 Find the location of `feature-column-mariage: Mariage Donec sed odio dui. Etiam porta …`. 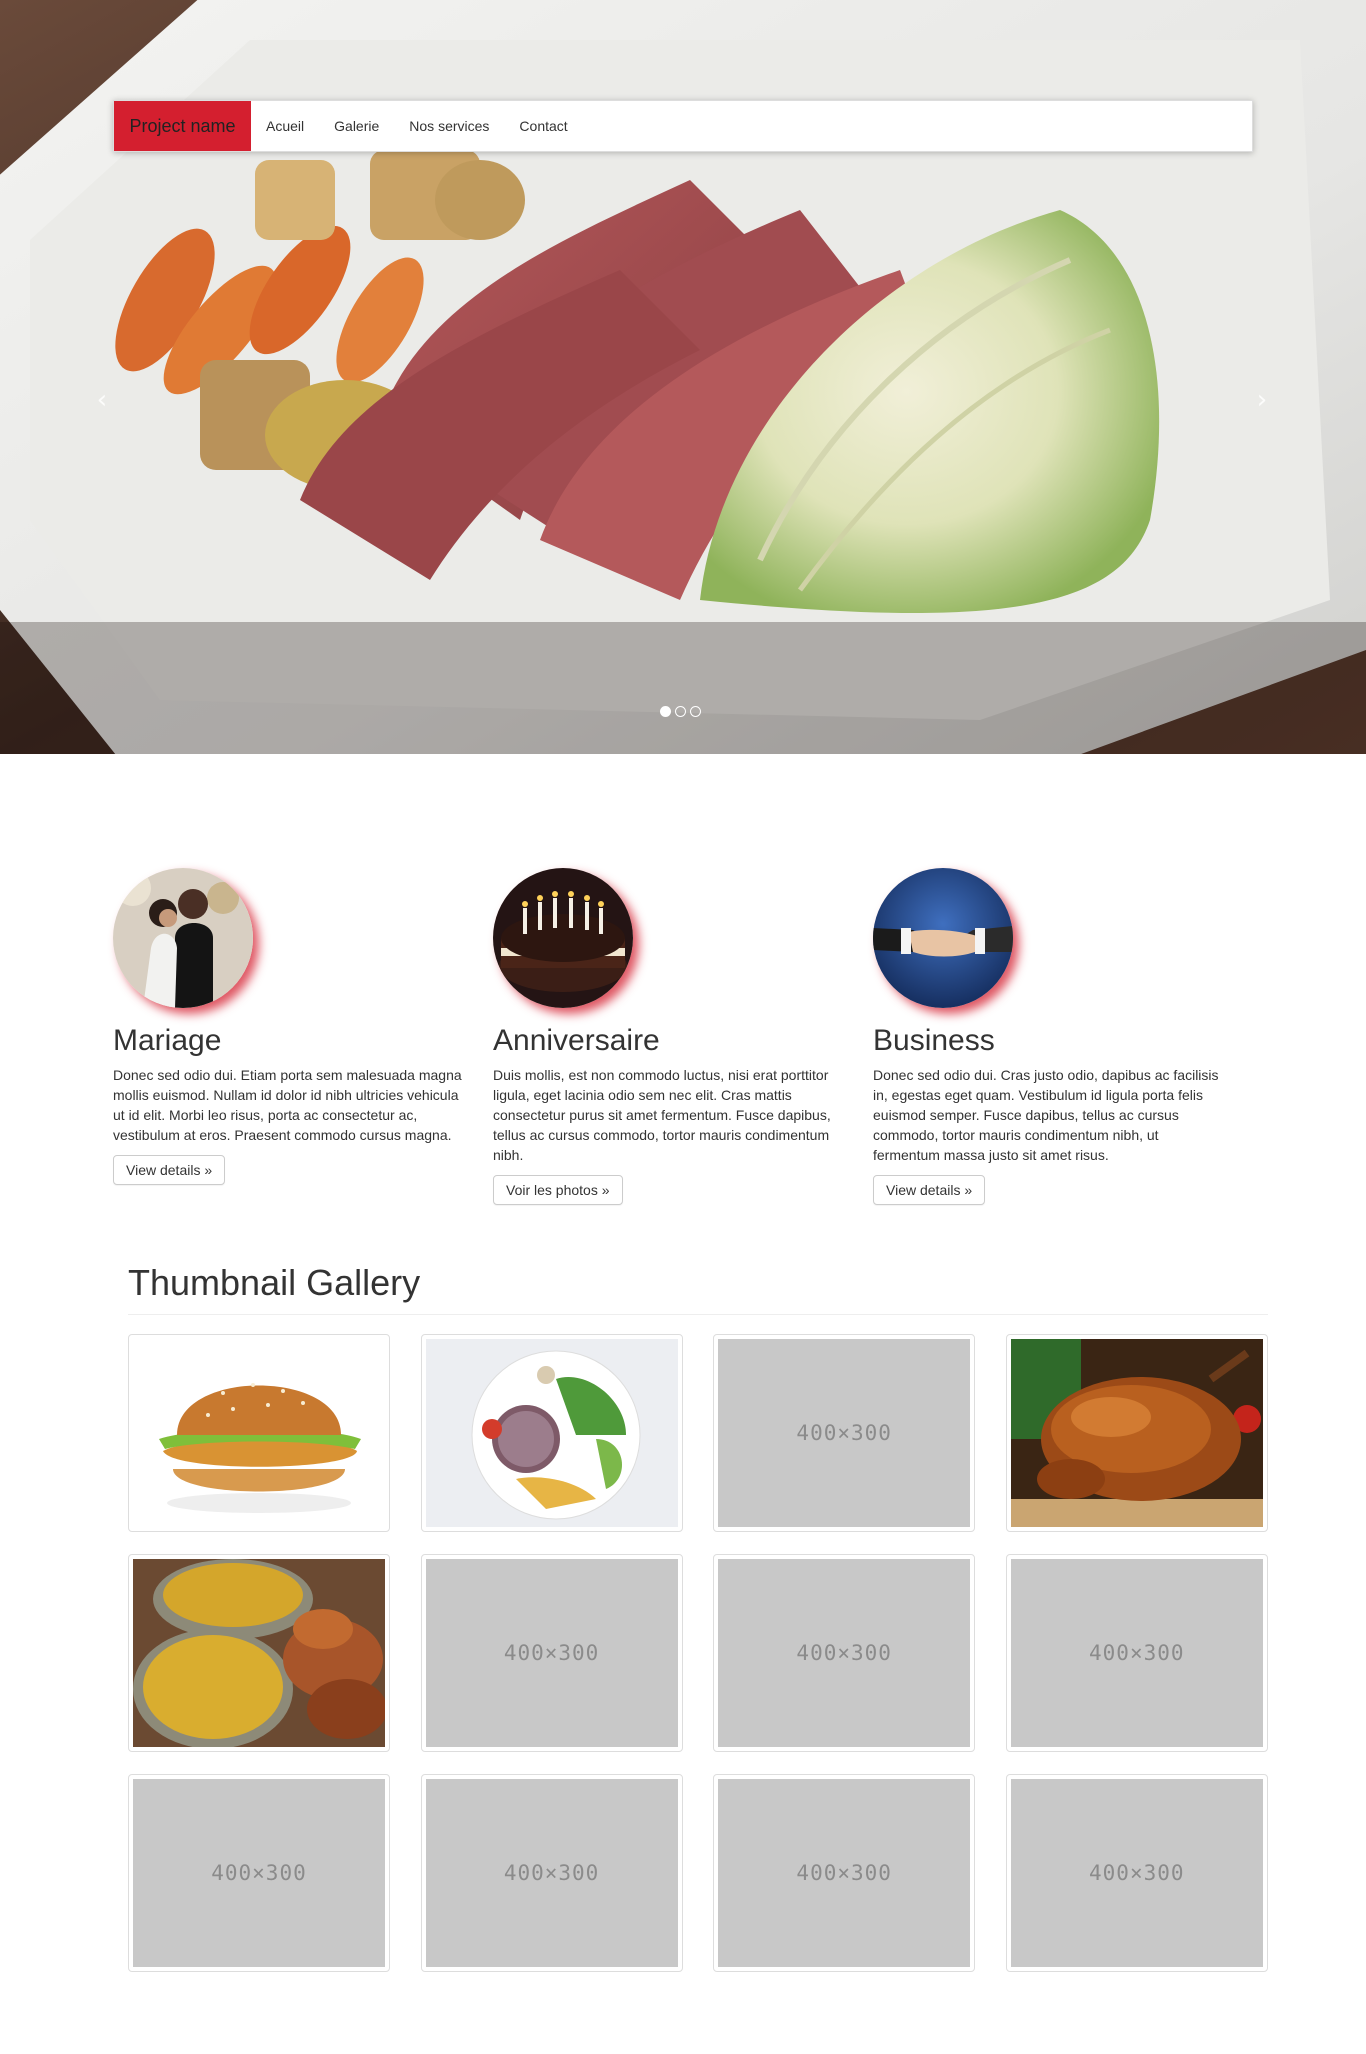

feature-column-mariage: Mariage Donec sed odio dui. Etiam porta … is located at coordinates (303, 1036).